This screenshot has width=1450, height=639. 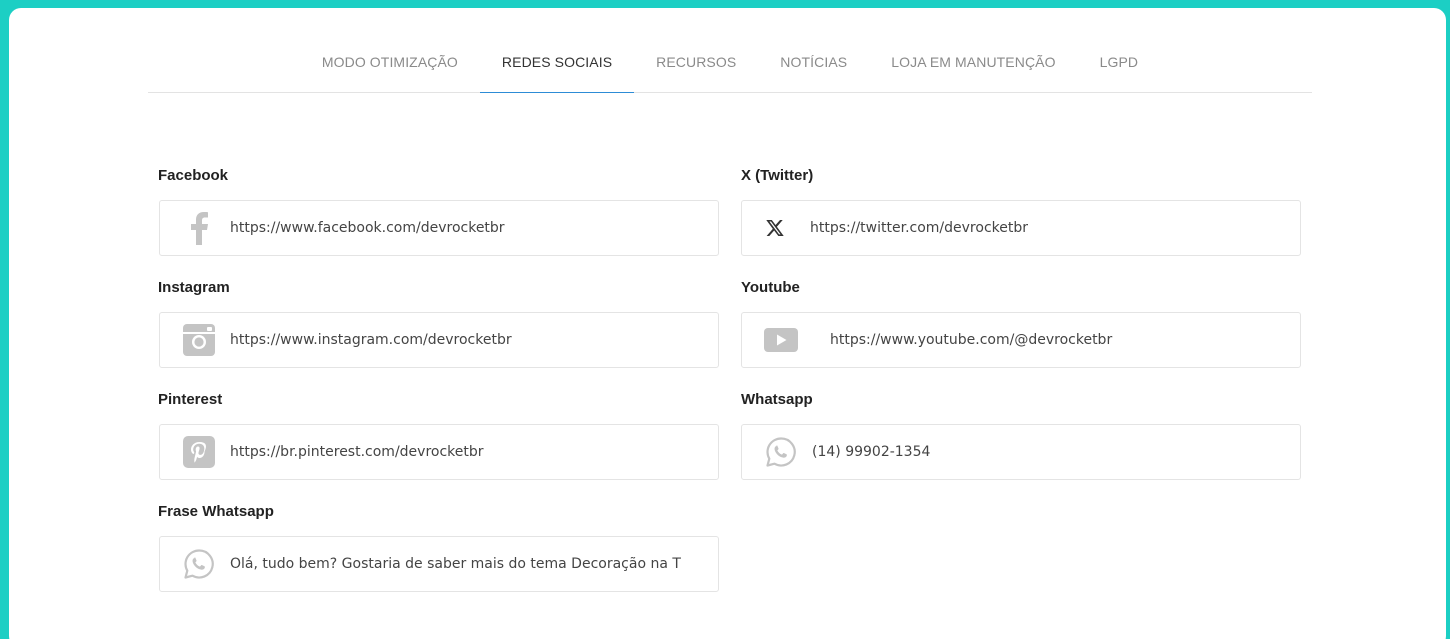 What do you see at coordinates (777, 399) in the screenshot?
I see `whatsapp-label: Whatsapp` at bounding box center [777, 399].